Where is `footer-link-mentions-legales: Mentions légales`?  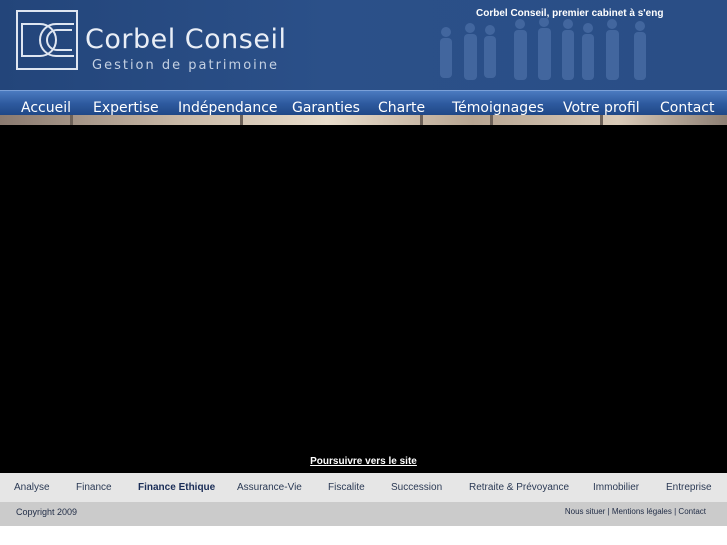 footer-link-mentions-legales: Mentions légales is located at coordinates (642, 511).